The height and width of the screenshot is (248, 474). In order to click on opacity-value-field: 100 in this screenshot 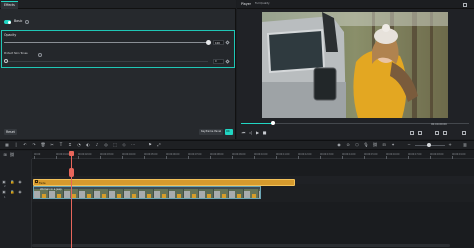, I will do `click(218, 42)`.